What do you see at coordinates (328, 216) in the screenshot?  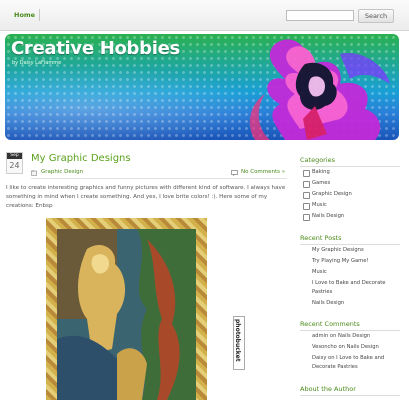 I see `category-label: Nails Design` at bounding box center [328, 216].